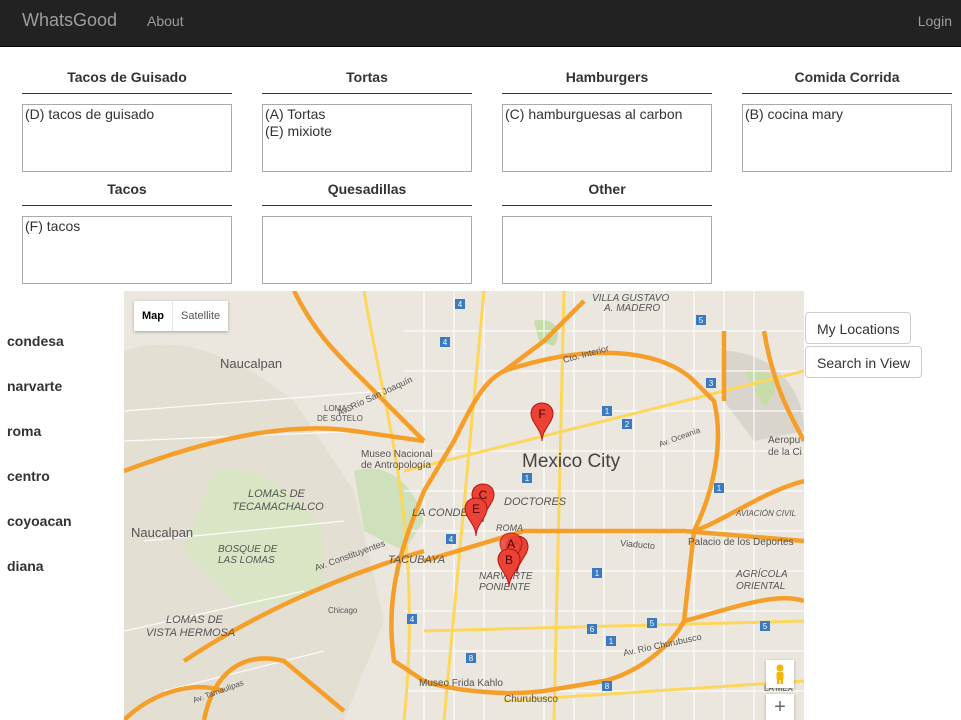 Image resolution: width=961 pixels, height=720 pixels. Describe the element at coordinates (531, 699) in the screenshot. I see `label-churubusco: Churubusco` at that location.